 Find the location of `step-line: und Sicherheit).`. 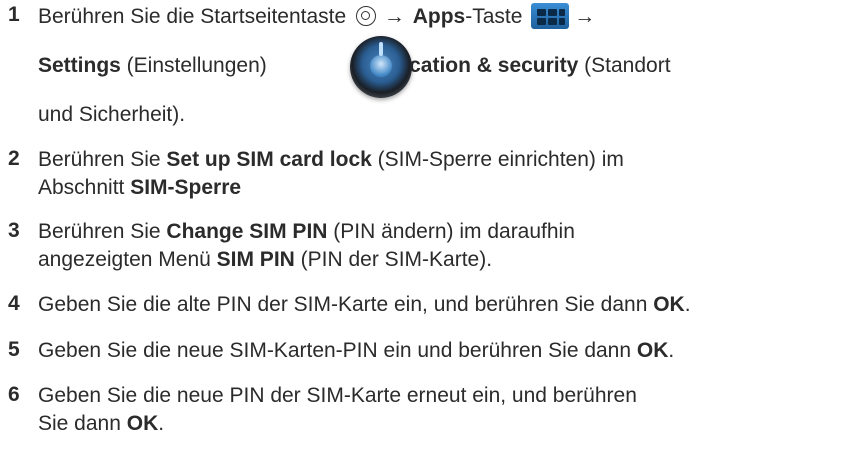

step-line: und Sicherheit). is located at coordinates (111, 115).